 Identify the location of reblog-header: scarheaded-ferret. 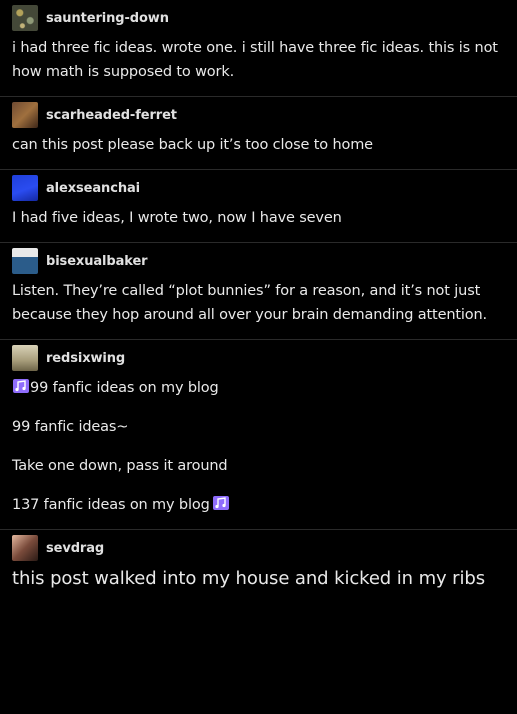
(258, 115).